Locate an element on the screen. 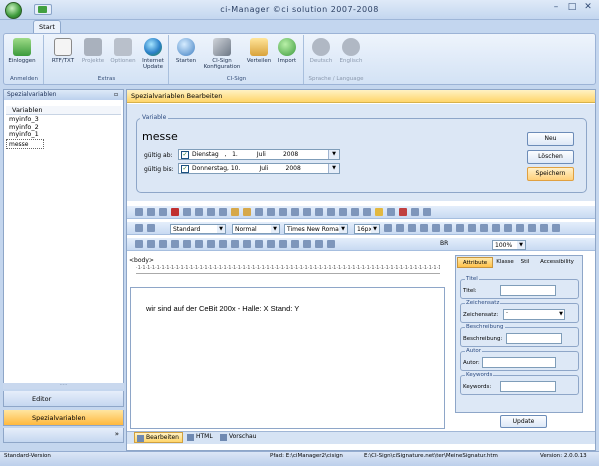 This screenshot has width=599, height=466. app-orb-button is located at coordinates (13, 10).